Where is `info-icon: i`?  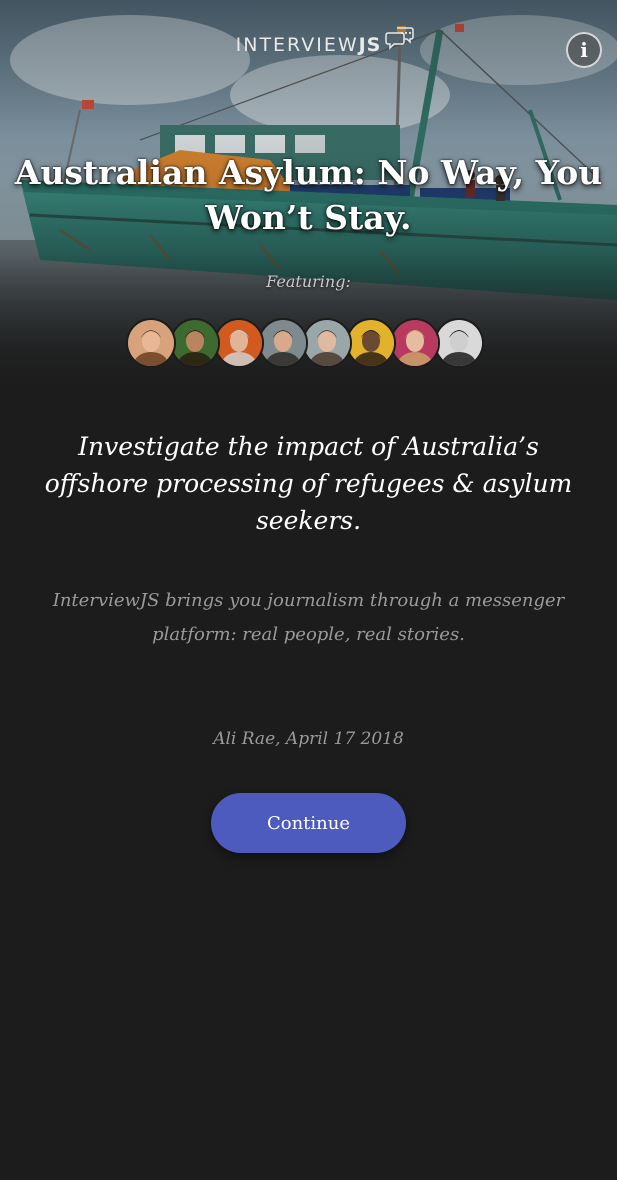 info-icon: i is located at coordinates (584, 50).